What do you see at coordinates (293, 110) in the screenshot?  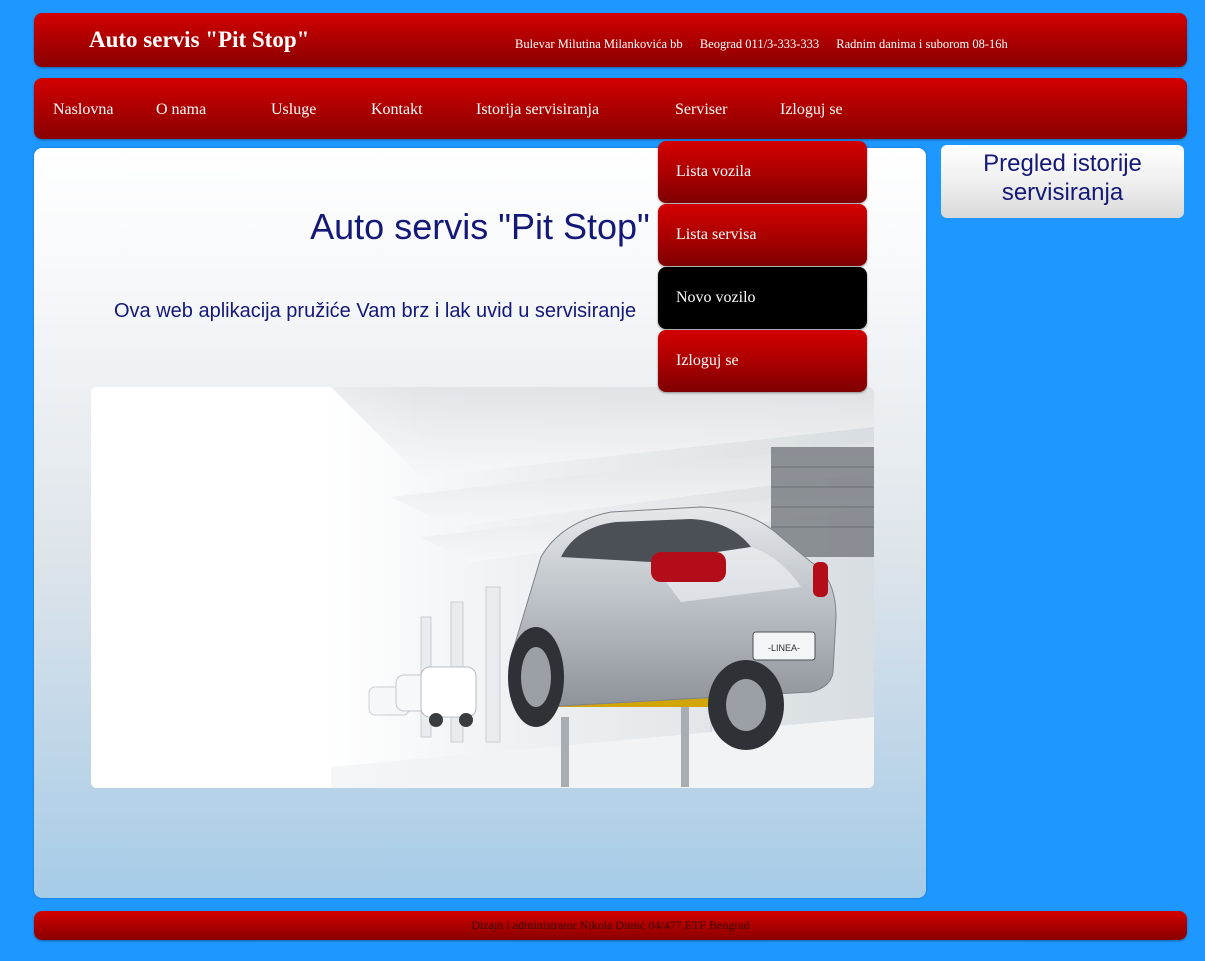 I see `nav-item-usluge: Usluge` at bounding box center [293, 110].